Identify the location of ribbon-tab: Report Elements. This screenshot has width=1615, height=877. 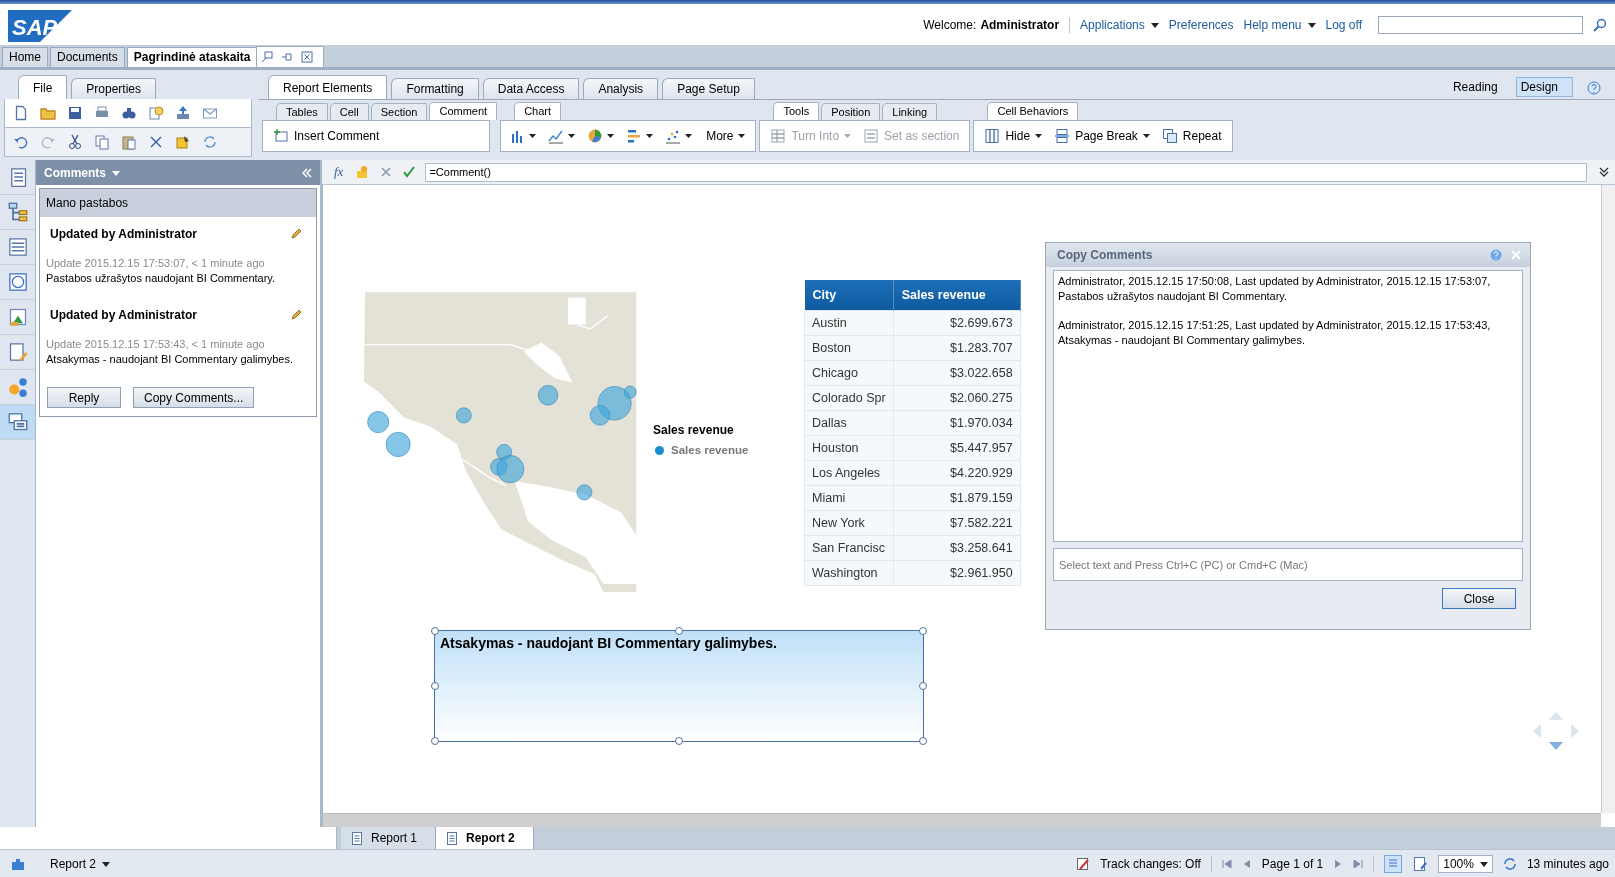
(328, 87).